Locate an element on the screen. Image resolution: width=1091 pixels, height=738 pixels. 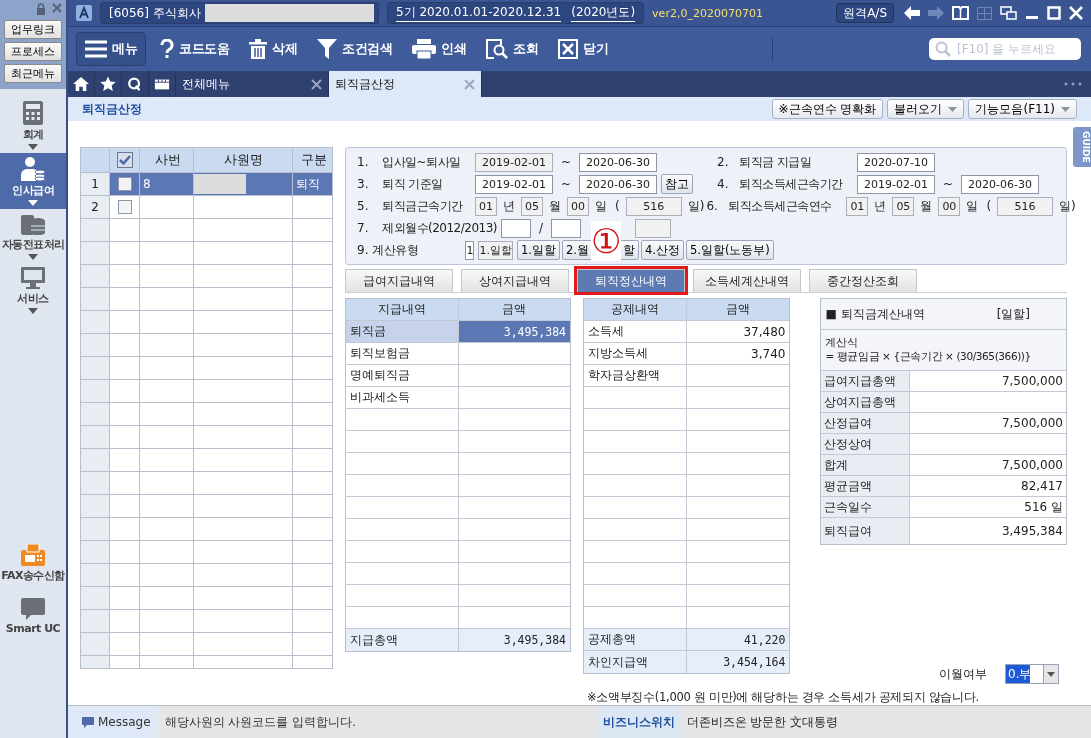
table-row: 지방소득세 3,740 is located at coordinates (687, 354).